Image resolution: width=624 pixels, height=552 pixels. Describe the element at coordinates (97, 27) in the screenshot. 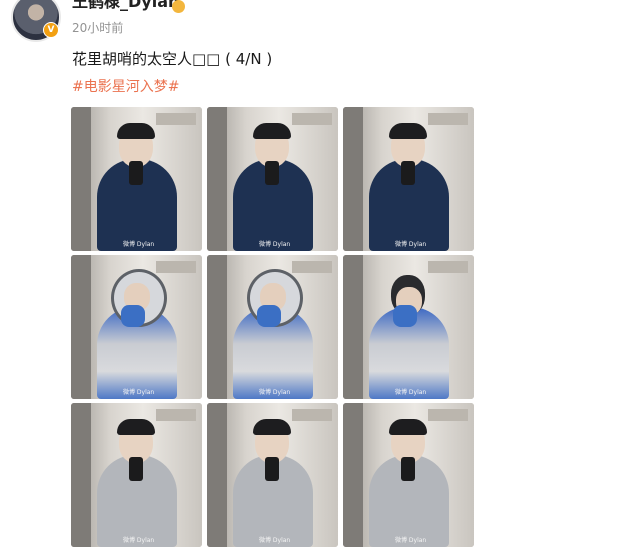

I see `post-timestamp: 20小时前` at that location.